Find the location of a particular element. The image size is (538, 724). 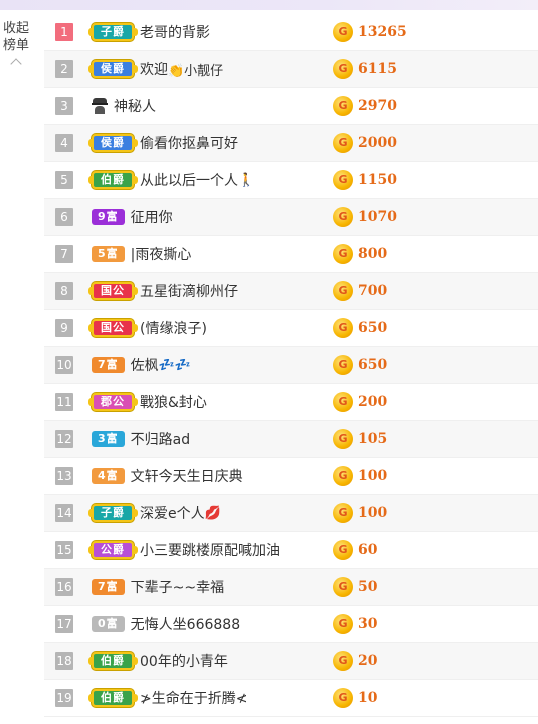

ranking-row: 9 国公 (情缘浪子) G 650 is located at coordinates (291, 328).